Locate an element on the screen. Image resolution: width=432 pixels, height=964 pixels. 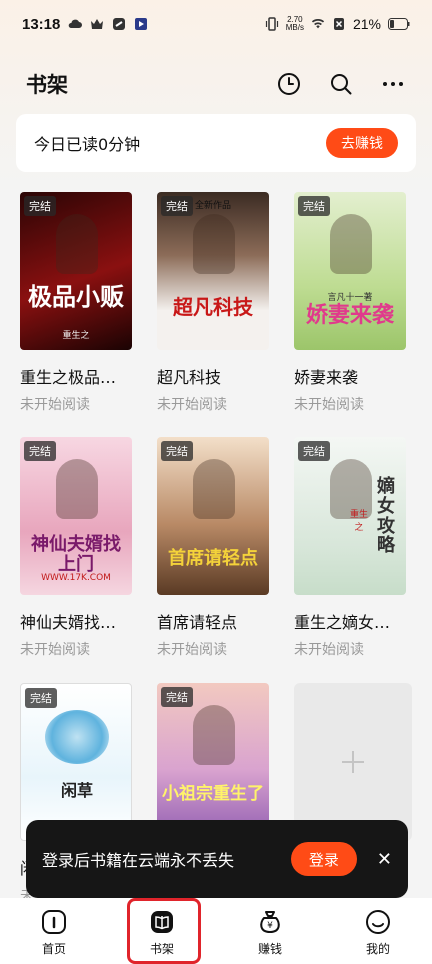
bottom-nav: 首页 书架 ¥ 赚钱 我的 is located at coordinates (216, 931).